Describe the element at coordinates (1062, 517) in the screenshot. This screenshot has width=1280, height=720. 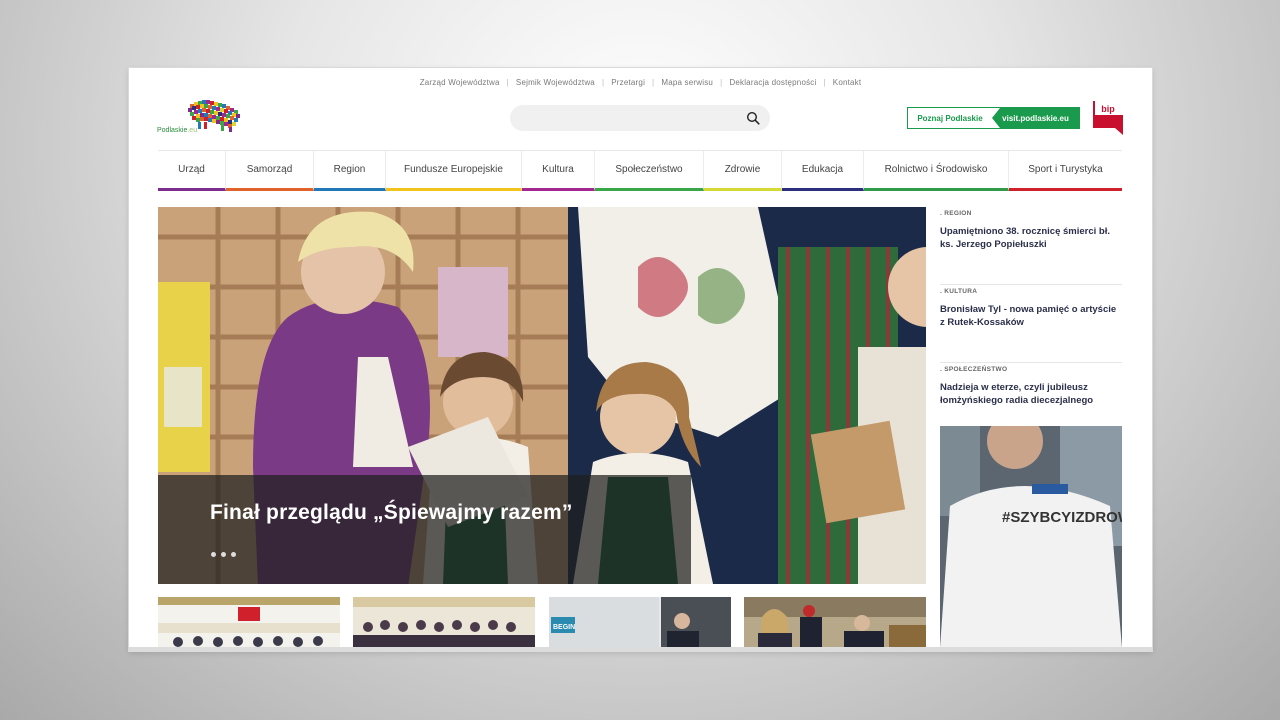
I see `promo-slogan: #SZYBCYIZDROWI` at that location.